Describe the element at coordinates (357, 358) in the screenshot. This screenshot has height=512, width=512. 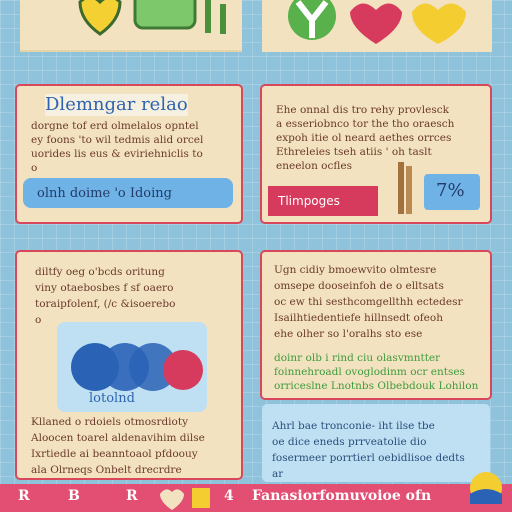
I see `mid-right-green-1: doinr olb i rind ciu olasvmntter` at that location.